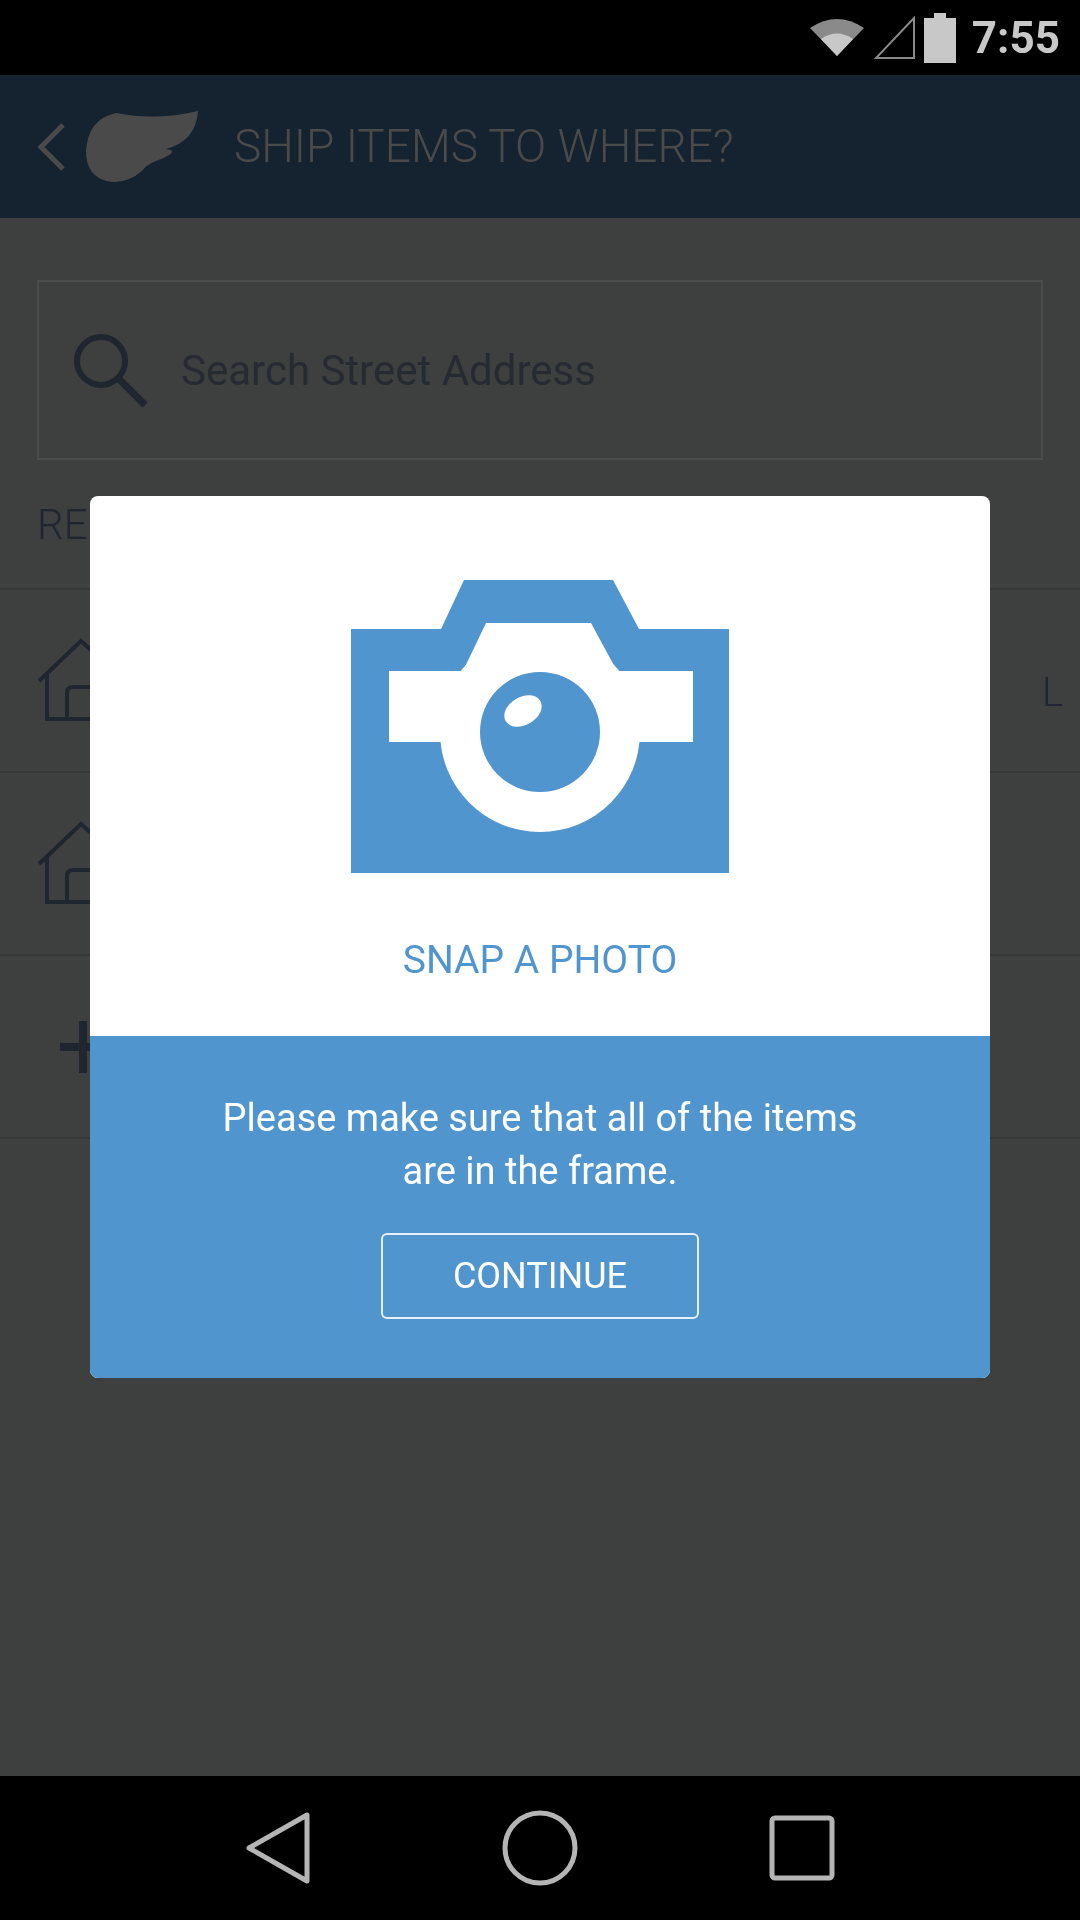 The width and height of the screenshot is (1080, 1920). I want to click on search-icon, so click(110, 370).